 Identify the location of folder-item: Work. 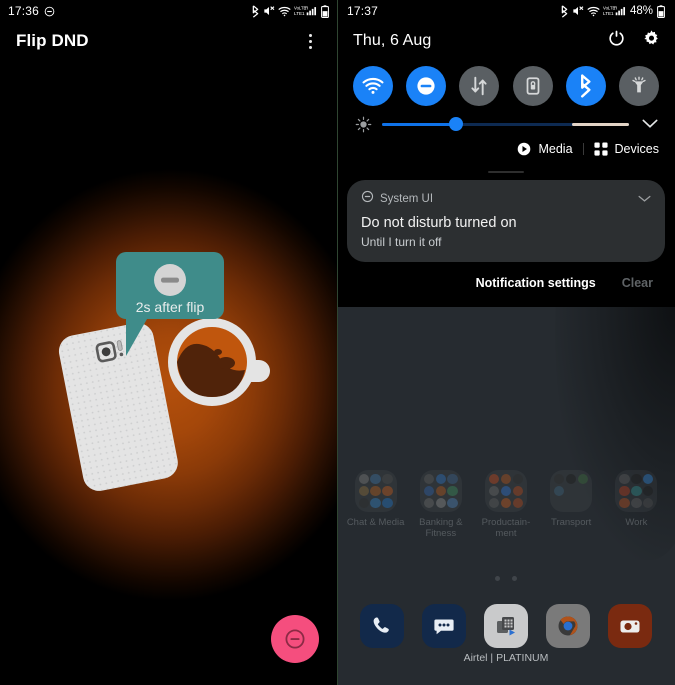
(636, 504).